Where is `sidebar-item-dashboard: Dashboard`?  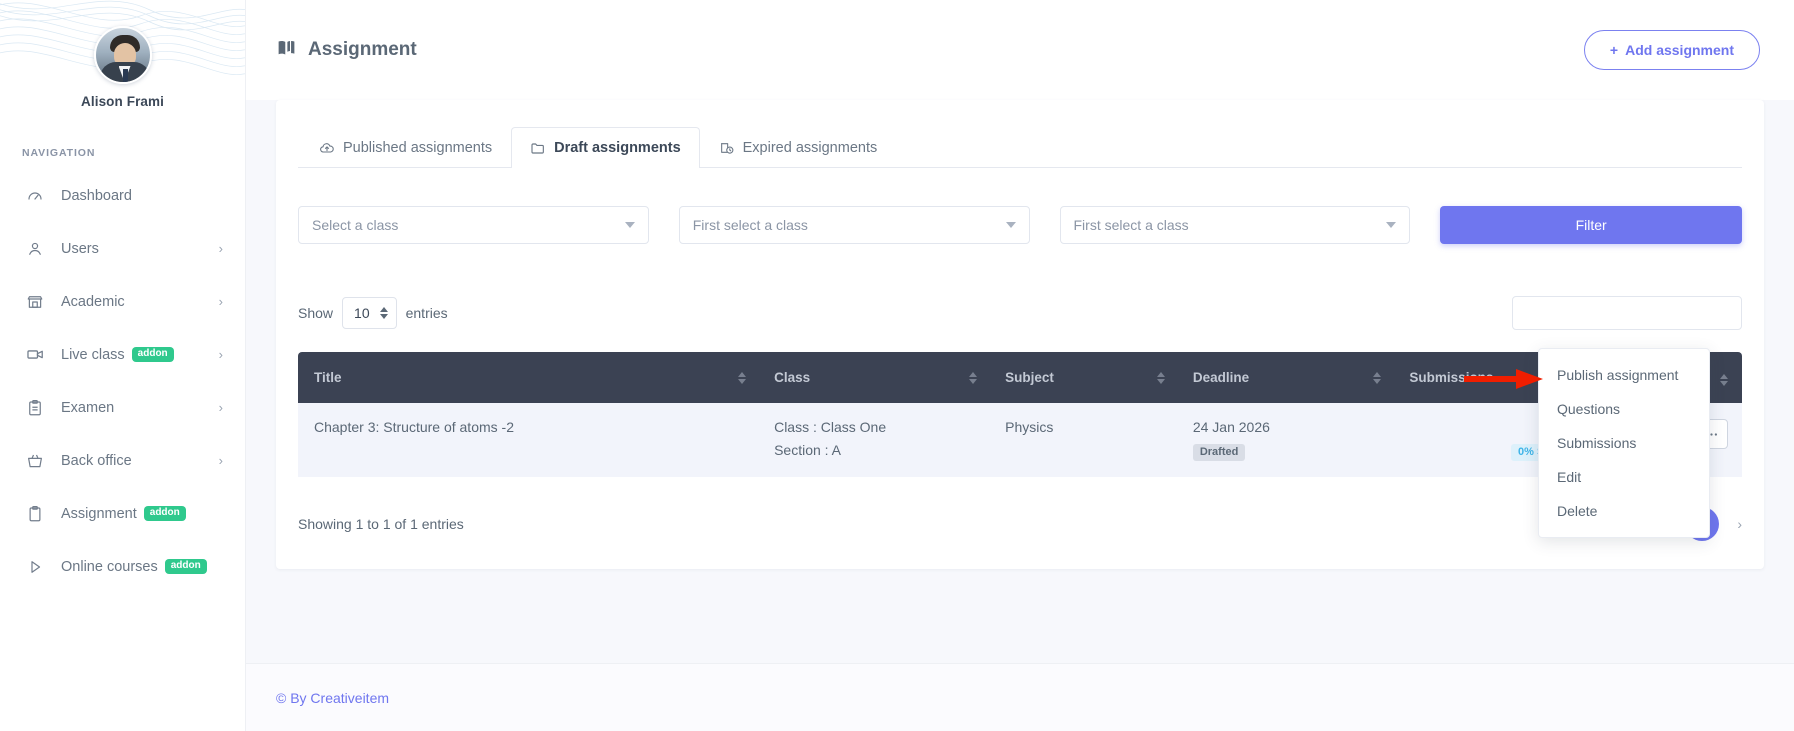
sidebar-item-dashboard: Dashboard is located at coordinates (122, 195).